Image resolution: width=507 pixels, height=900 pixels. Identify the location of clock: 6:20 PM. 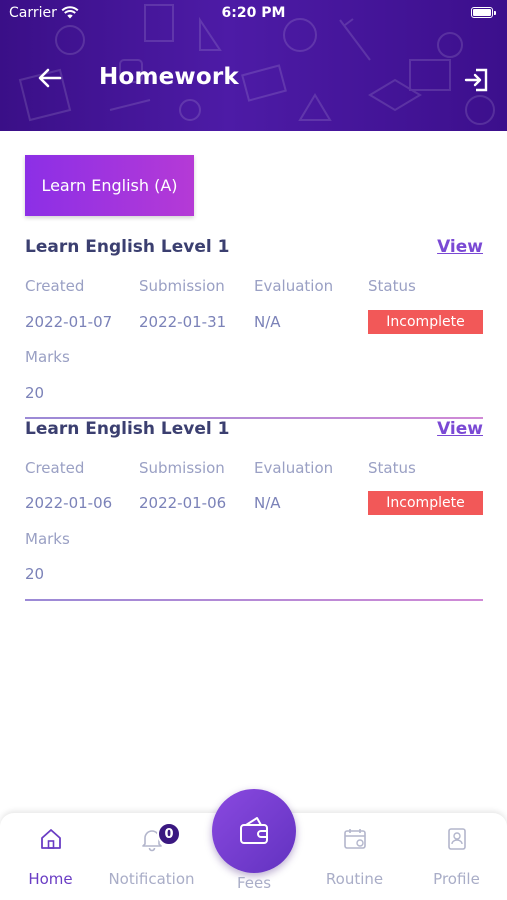
(253, 13).